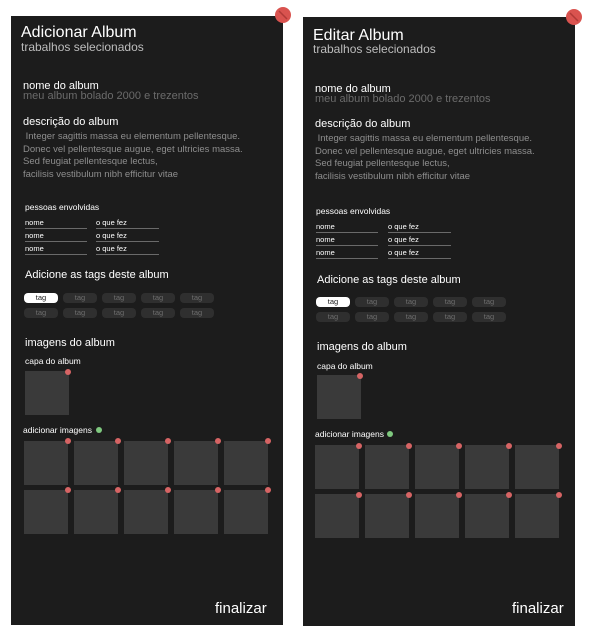 Image resolution: width=591 pixels, height=632 pixels. I want to click on description-line: Sed feugiat pellentesque lectus,, so click(90, 161).